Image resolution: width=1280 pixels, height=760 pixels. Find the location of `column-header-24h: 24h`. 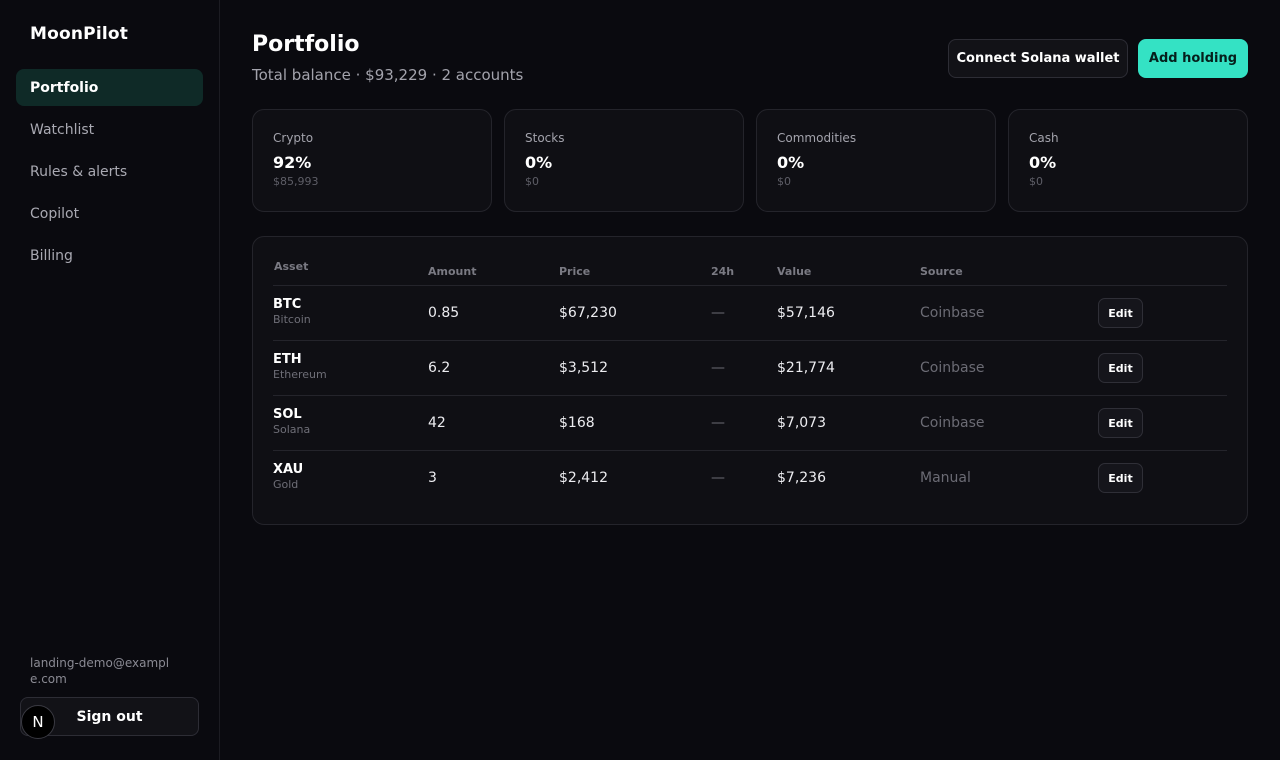

column-header-24h: 24h is located at coordinates (723, 271).